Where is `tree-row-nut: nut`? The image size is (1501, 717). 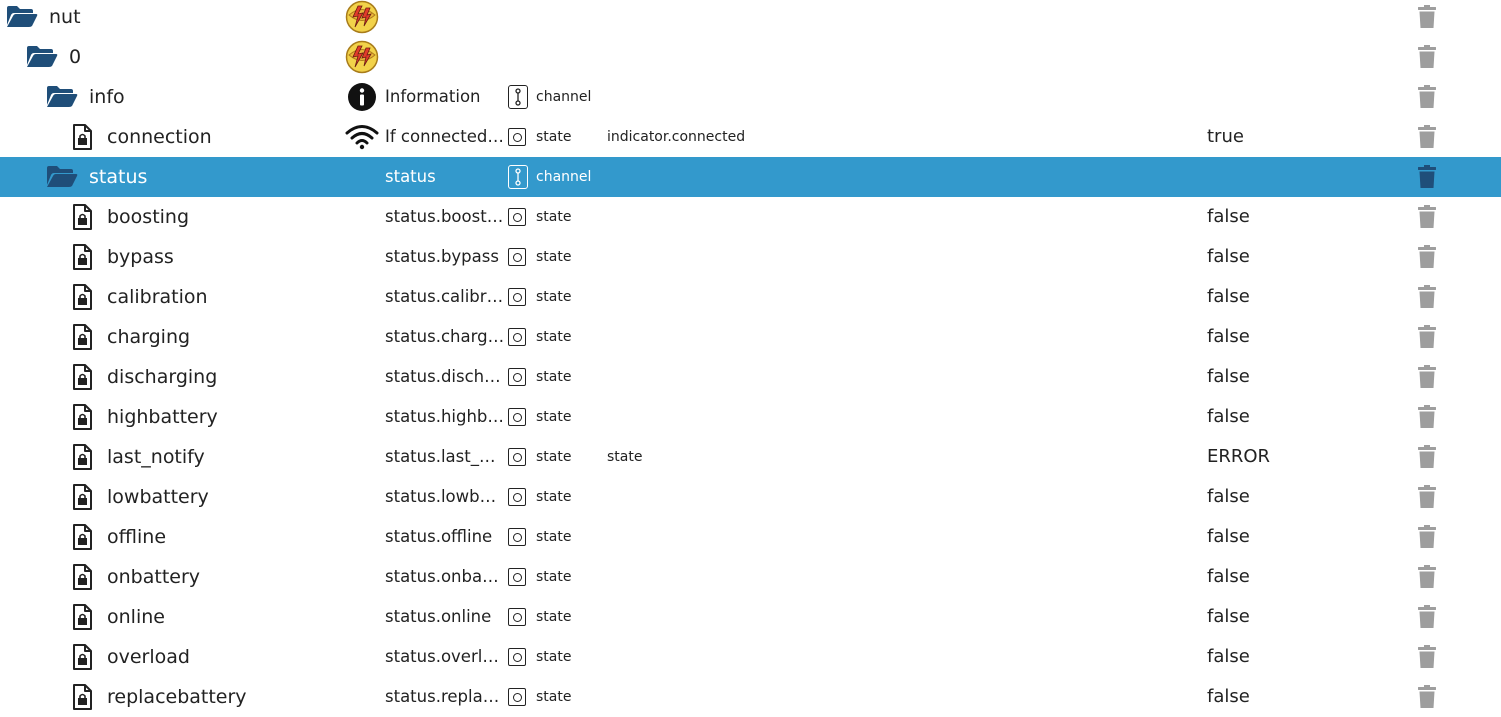 tree-row-nut: nut is located at coordinates (750, 18).